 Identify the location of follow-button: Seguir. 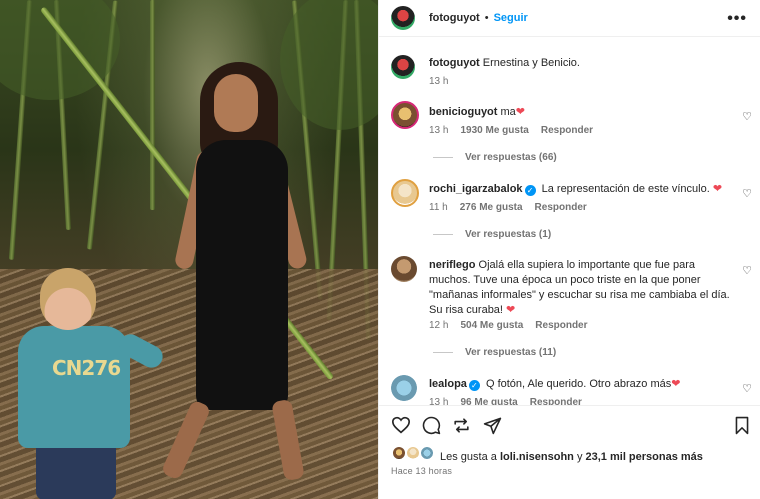
(511, 18).